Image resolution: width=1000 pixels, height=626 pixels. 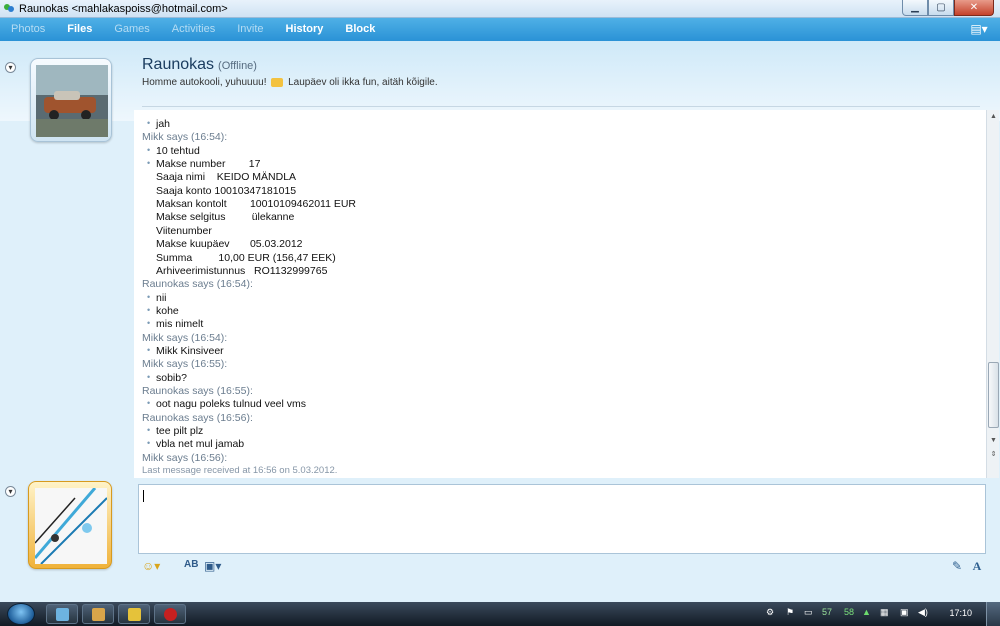 I want to click on sender-line: Mikk says (16:56):, so click(x=185, y=457).